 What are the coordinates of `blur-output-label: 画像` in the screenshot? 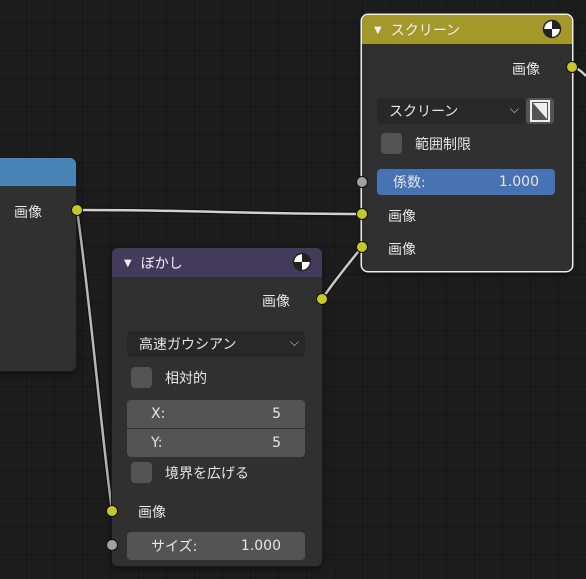 It's located at (276, 302).